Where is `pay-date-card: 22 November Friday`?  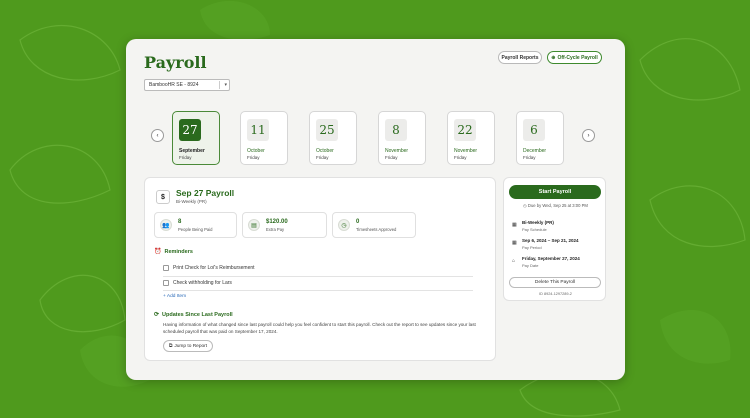 pay-date-card: 22 November Friday is located at coordinates (471, 138).